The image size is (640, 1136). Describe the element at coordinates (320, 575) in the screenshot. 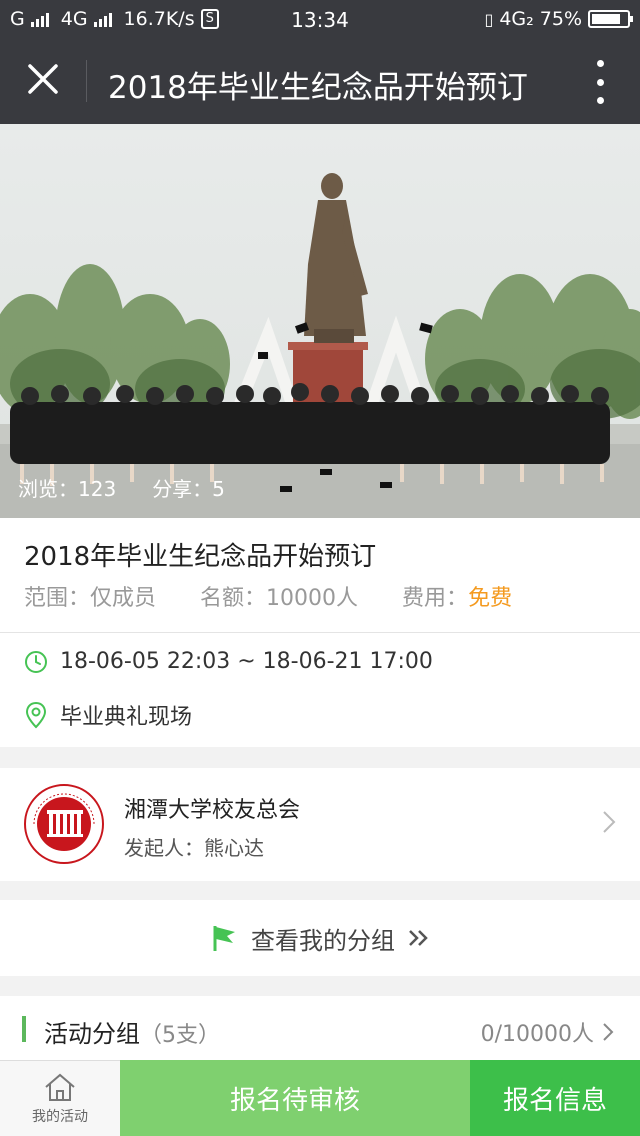

I see `event-info: 2018年毕业生纪念品开始预订 范围：仅成员 名额：10000人 费用：免费` at that location.